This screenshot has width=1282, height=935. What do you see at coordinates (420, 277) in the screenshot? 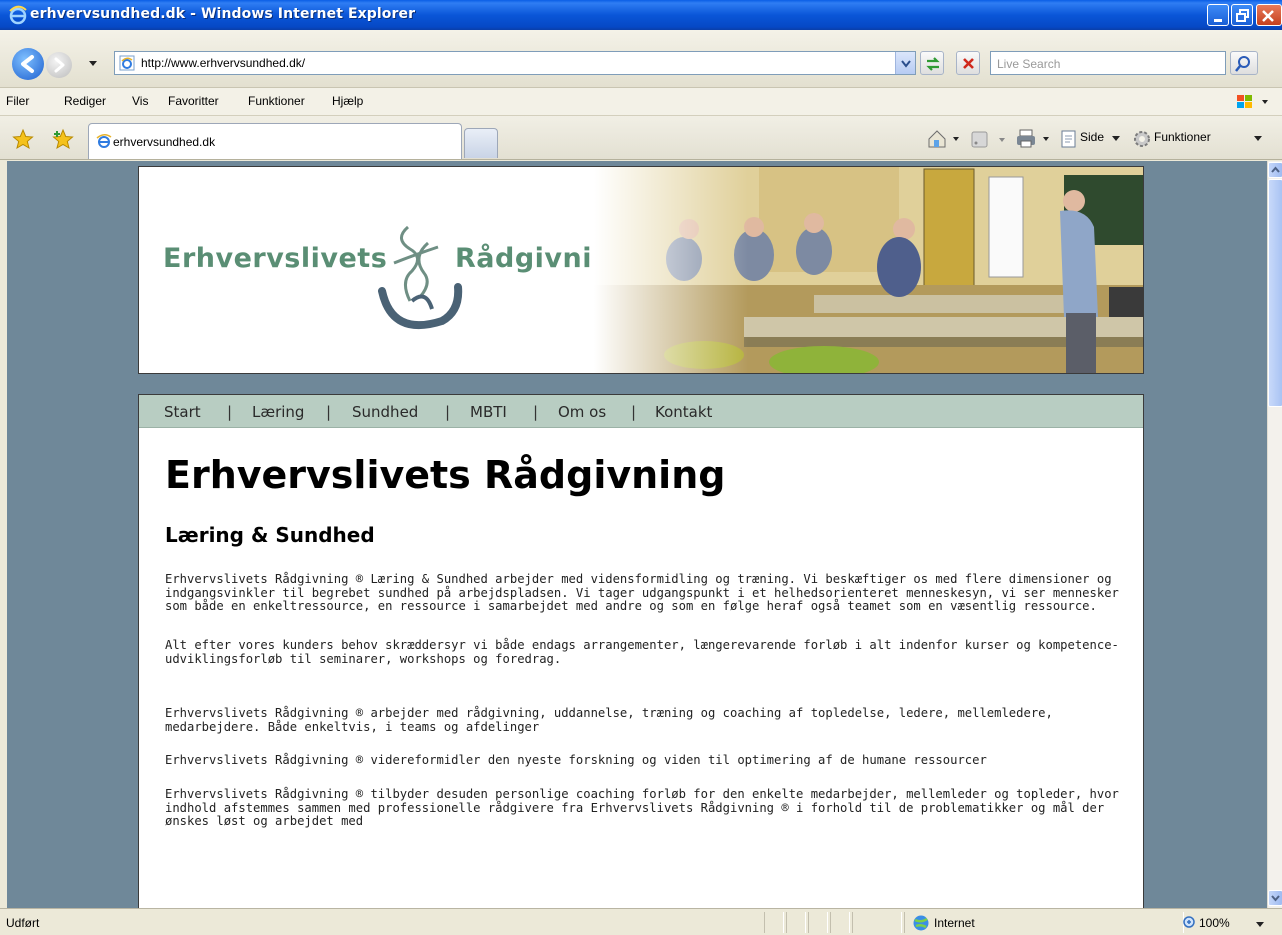
I see `logo-emblem-icon` at bounding box center [420, 277].